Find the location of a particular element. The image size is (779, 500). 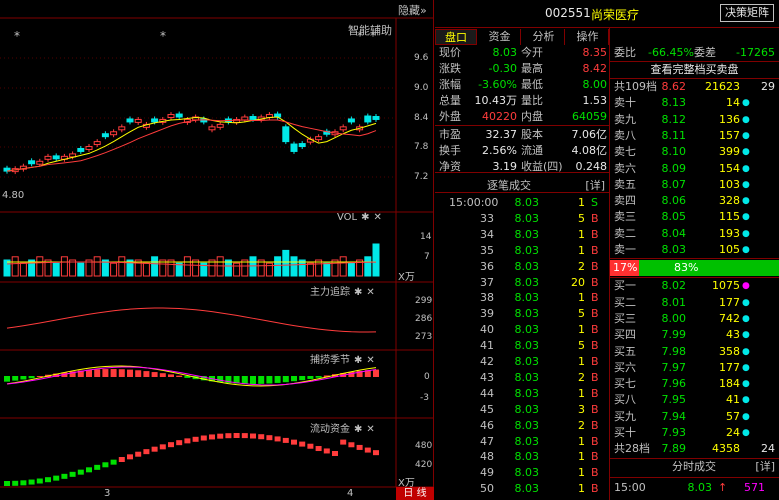

tab-pankou: 盘口 is located at coordinates (456, 37).